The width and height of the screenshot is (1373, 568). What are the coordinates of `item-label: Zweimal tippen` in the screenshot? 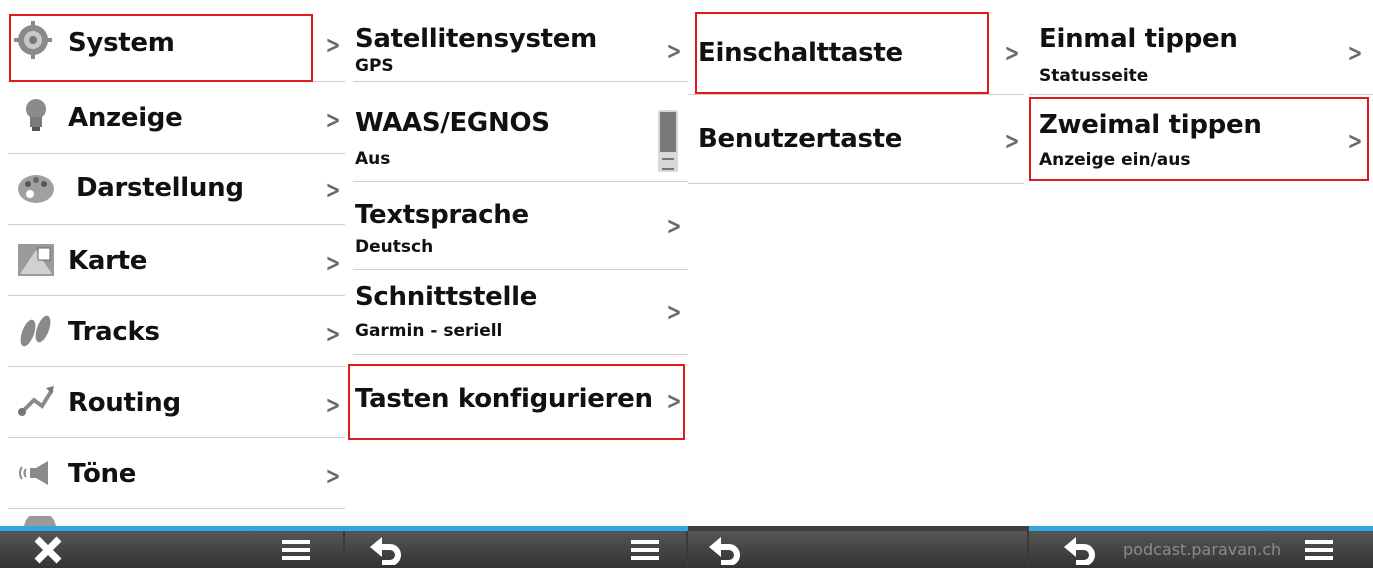 It's located at (1150, 125).